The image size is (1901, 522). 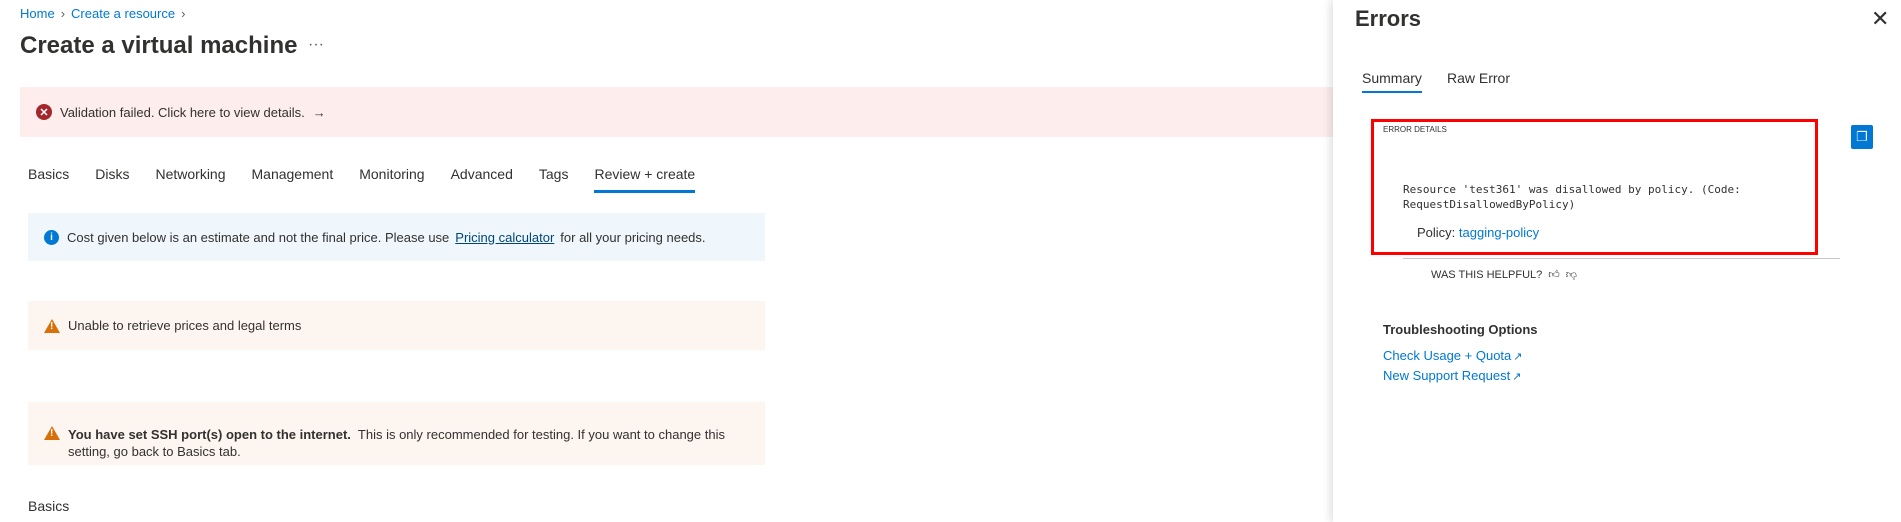 What do you see at coordinates (1447, 355) in the screenshot?
I see `check-usage-link: Check Usage + Quota` at bounding box center [1447, 355].